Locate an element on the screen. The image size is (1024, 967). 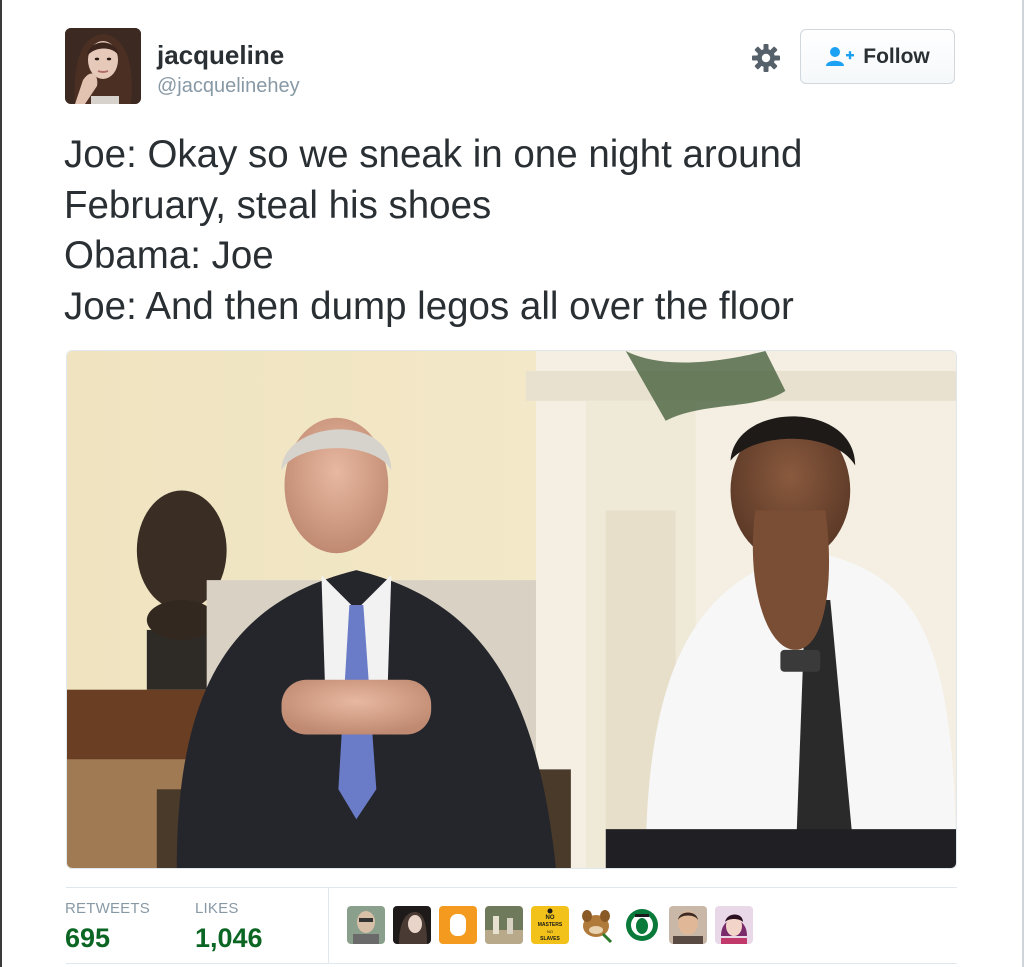
window-left-edge is located at coordinates (1, 483).